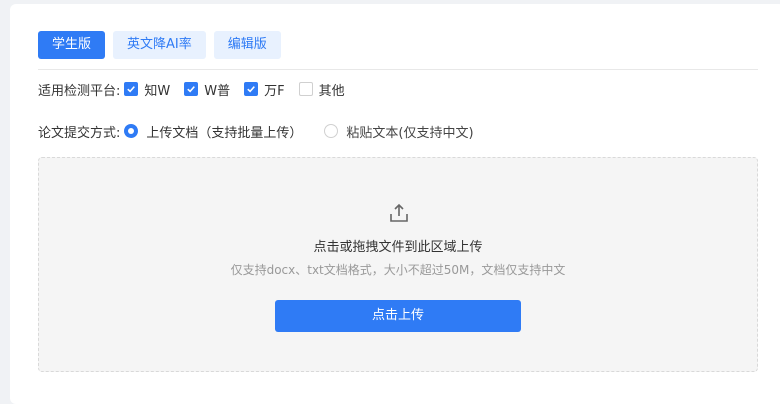 The width and height of the screenshot is (780, 404). Describe the element at coordinates (131, 131) in the screenshot. I see `radio-selected-icon` at that location.